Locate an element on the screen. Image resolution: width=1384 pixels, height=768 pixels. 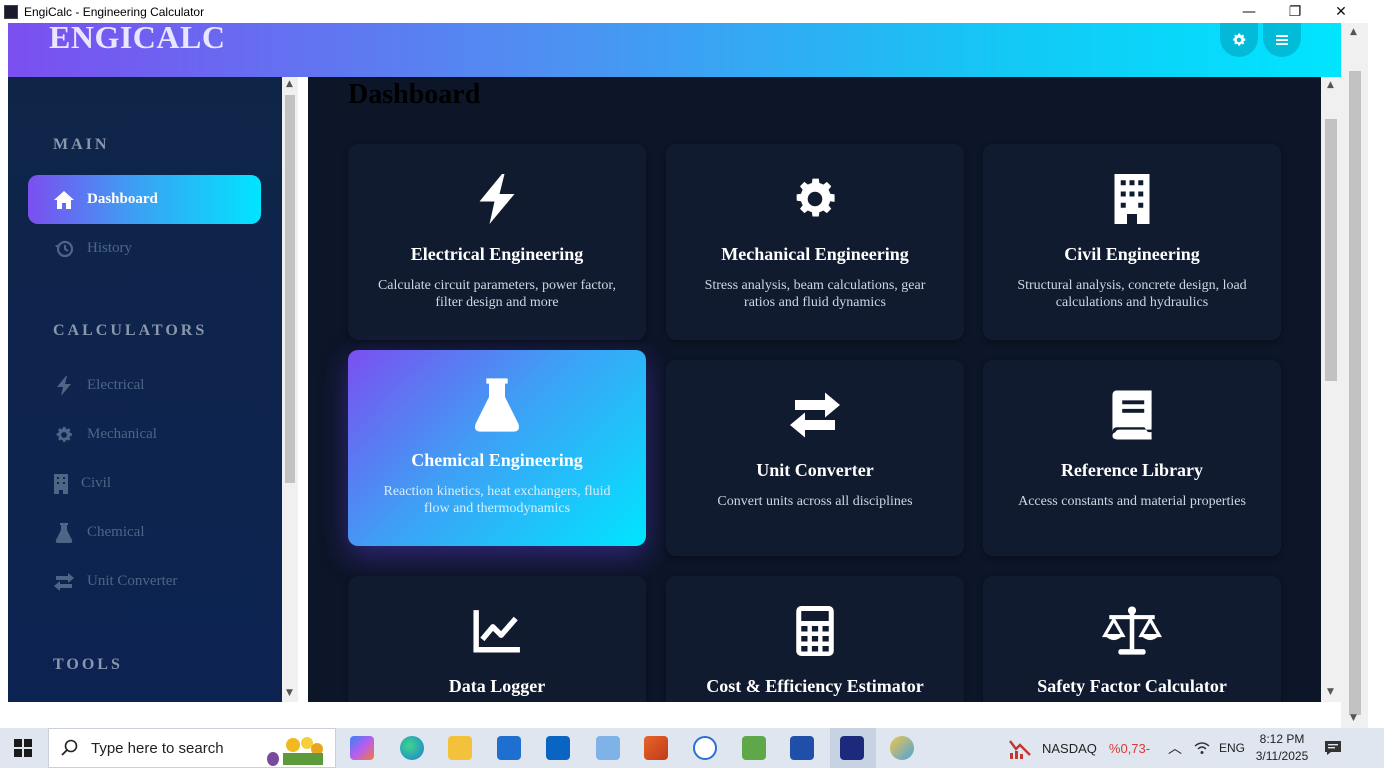
app-logo: ENGICALC is located at coordinates (137, 39).